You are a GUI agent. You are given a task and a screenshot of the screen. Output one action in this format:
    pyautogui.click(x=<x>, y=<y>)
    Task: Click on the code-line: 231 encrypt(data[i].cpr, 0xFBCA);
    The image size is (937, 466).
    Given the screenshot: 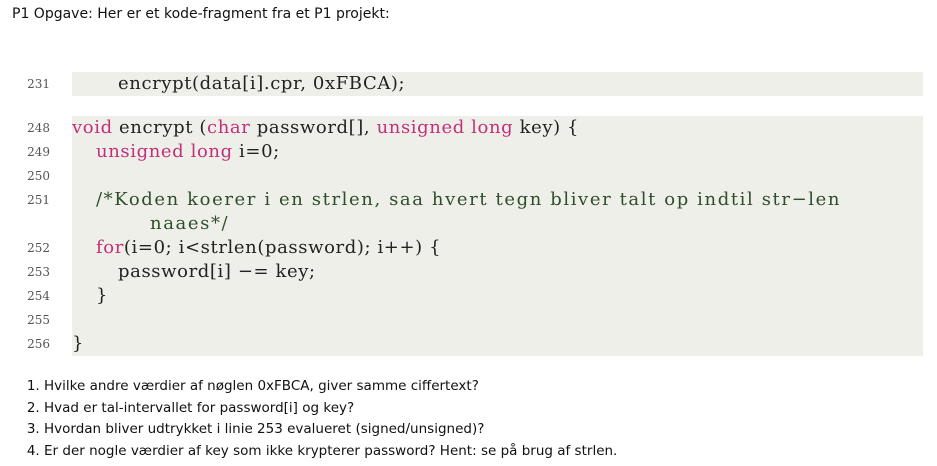 What is the action you would take?
    pyautogui.click(x=466, y=84)
    